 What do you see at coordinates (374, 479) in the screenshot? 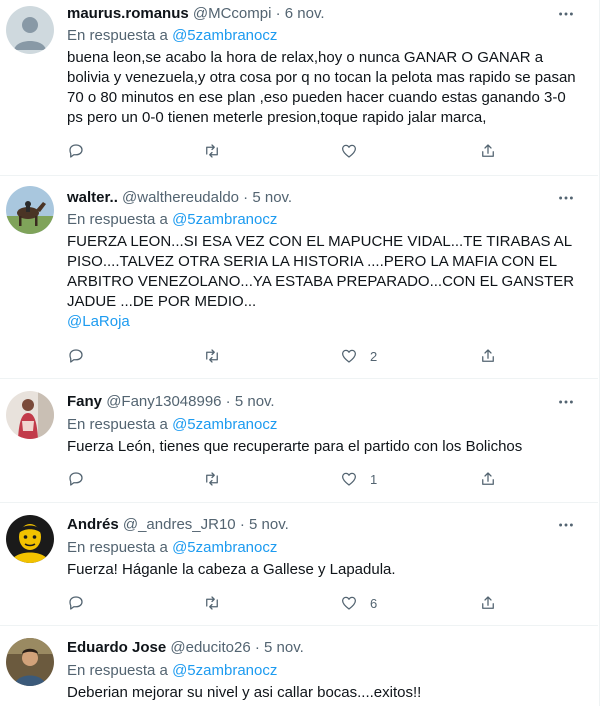
I see `like-count: 1` at bounding box center [374, 479].